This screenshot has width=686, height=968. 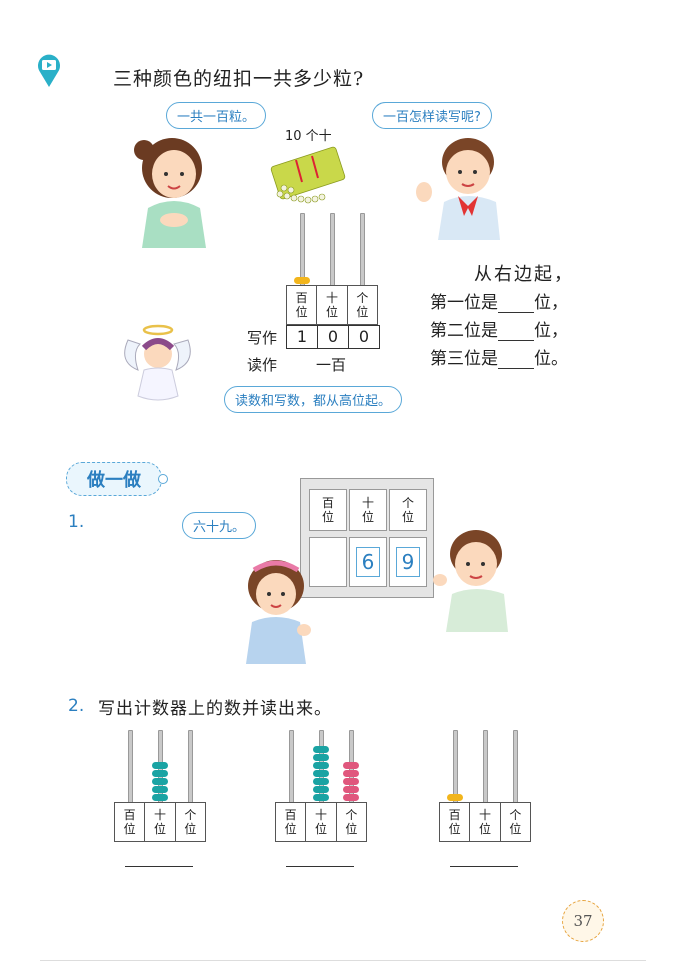 I want to click on abacus-3-hundreds-label: 百 位, so click(x=455, y=822).